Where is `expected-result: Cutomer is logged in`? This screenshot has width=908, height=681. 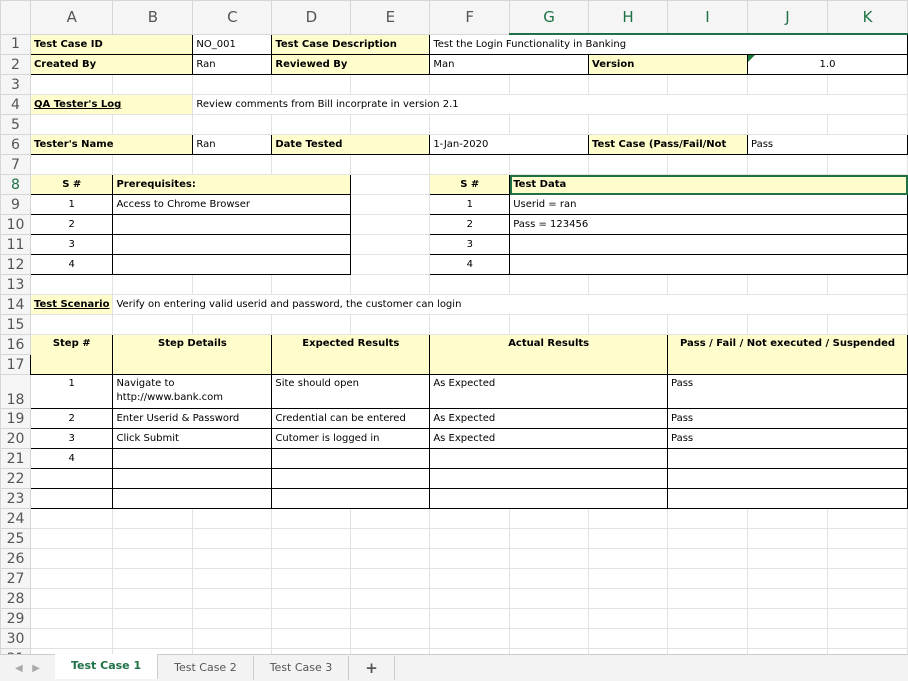
expected-result: Cutomer is logged in is located at coordinates (351, 438).